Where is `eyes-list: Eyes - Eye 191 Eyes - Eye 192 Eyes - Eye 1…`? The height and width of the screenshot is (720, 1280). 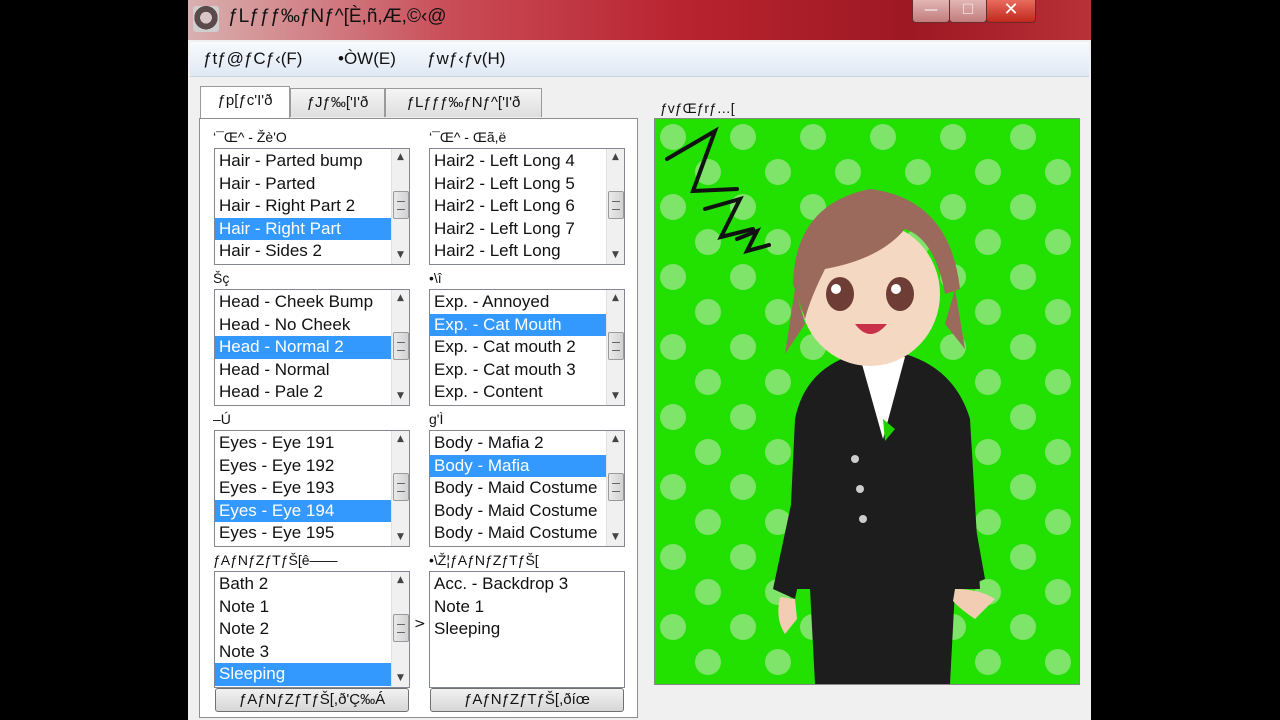 eyes-list: Eyes - Eye 191 Eyes - Eye 192 Eyes - Eye 1… is located at coordinates (312, 488).